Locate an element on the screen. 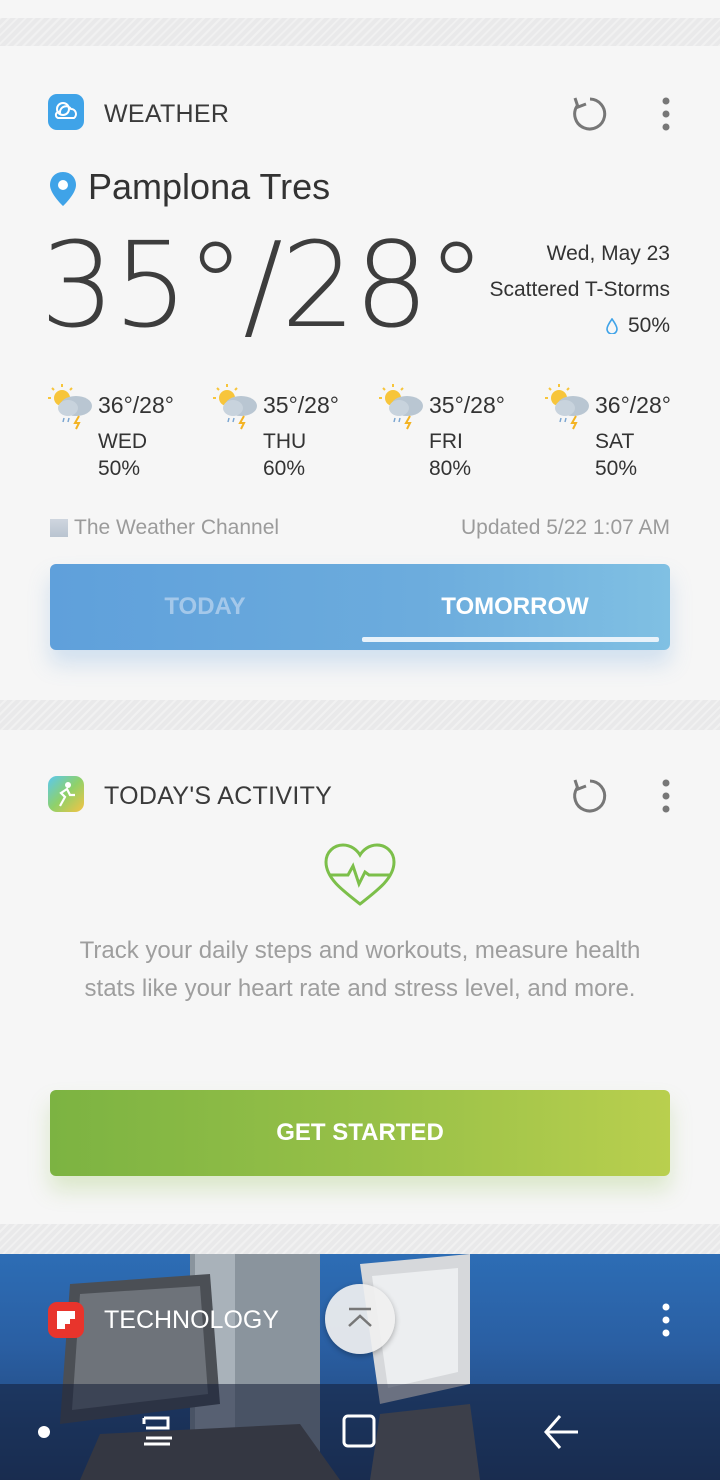  current-condition: Scattered T-Storms is located at coordinates (579, 289).